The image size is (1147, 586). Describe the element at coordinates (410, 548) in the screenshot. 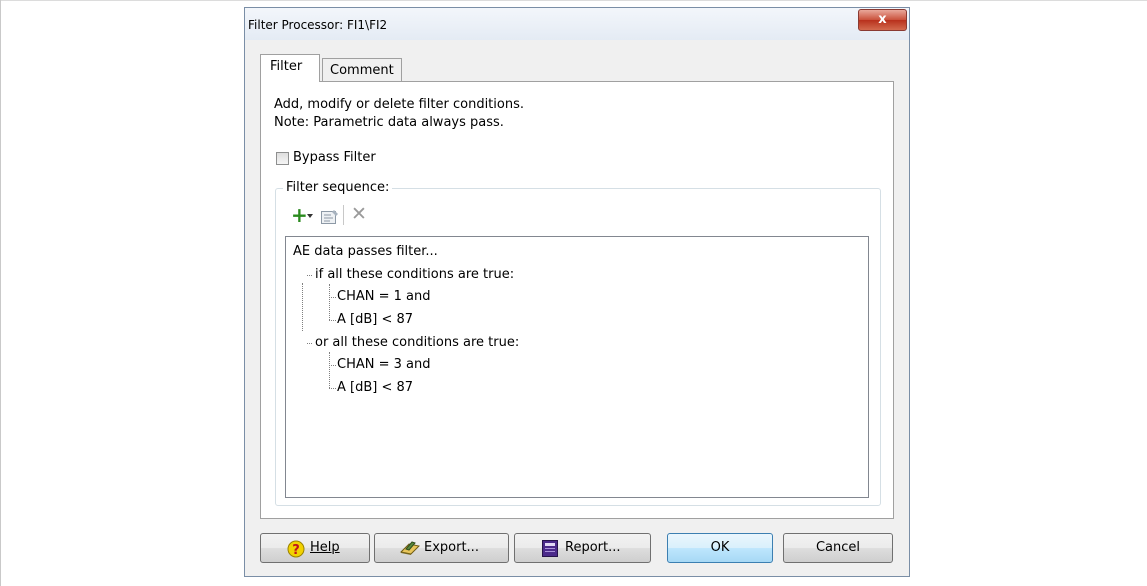

I see `export-icon` at that location.